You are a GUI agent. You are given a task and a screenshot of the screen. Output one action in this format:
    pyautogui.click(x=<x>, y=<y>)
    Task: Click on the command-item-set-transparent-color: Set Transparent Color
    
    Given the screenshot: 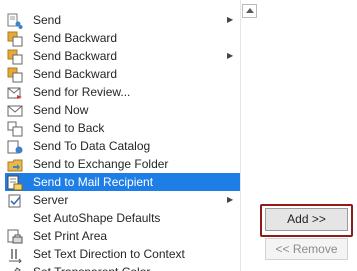 What is the action you would take?
    pyautogui.click(x=120, y=267)
    